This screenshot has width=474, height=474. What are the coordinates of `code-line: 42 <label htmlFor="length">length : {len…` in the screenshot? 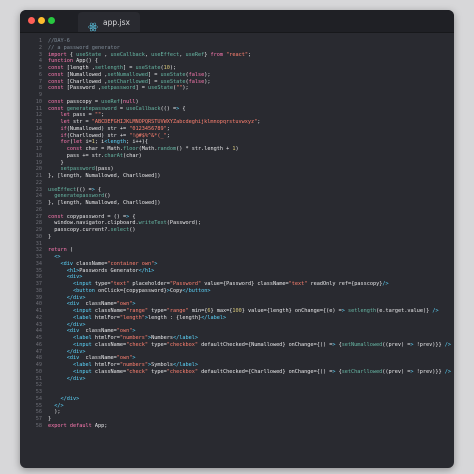 It's located at (237, 318).